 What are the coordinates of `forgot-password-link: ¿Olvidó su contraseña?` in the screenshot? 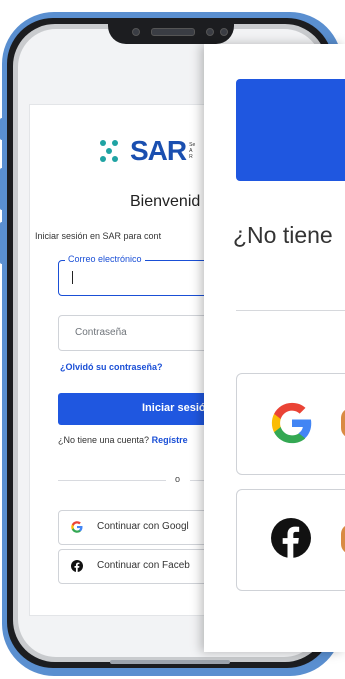 It's located at (111, 367).